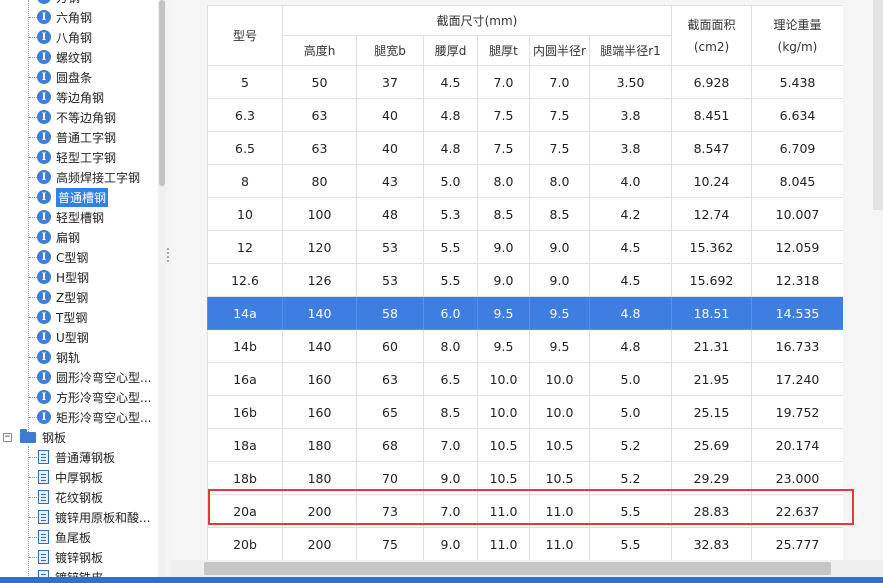 Image resolution: width=883 pixels, height=583 pixels. What do you see at coordinates (559, 50) in the screenshot?
I see `header-dimension: 内圆半径r` at bounding box center [559, 50].